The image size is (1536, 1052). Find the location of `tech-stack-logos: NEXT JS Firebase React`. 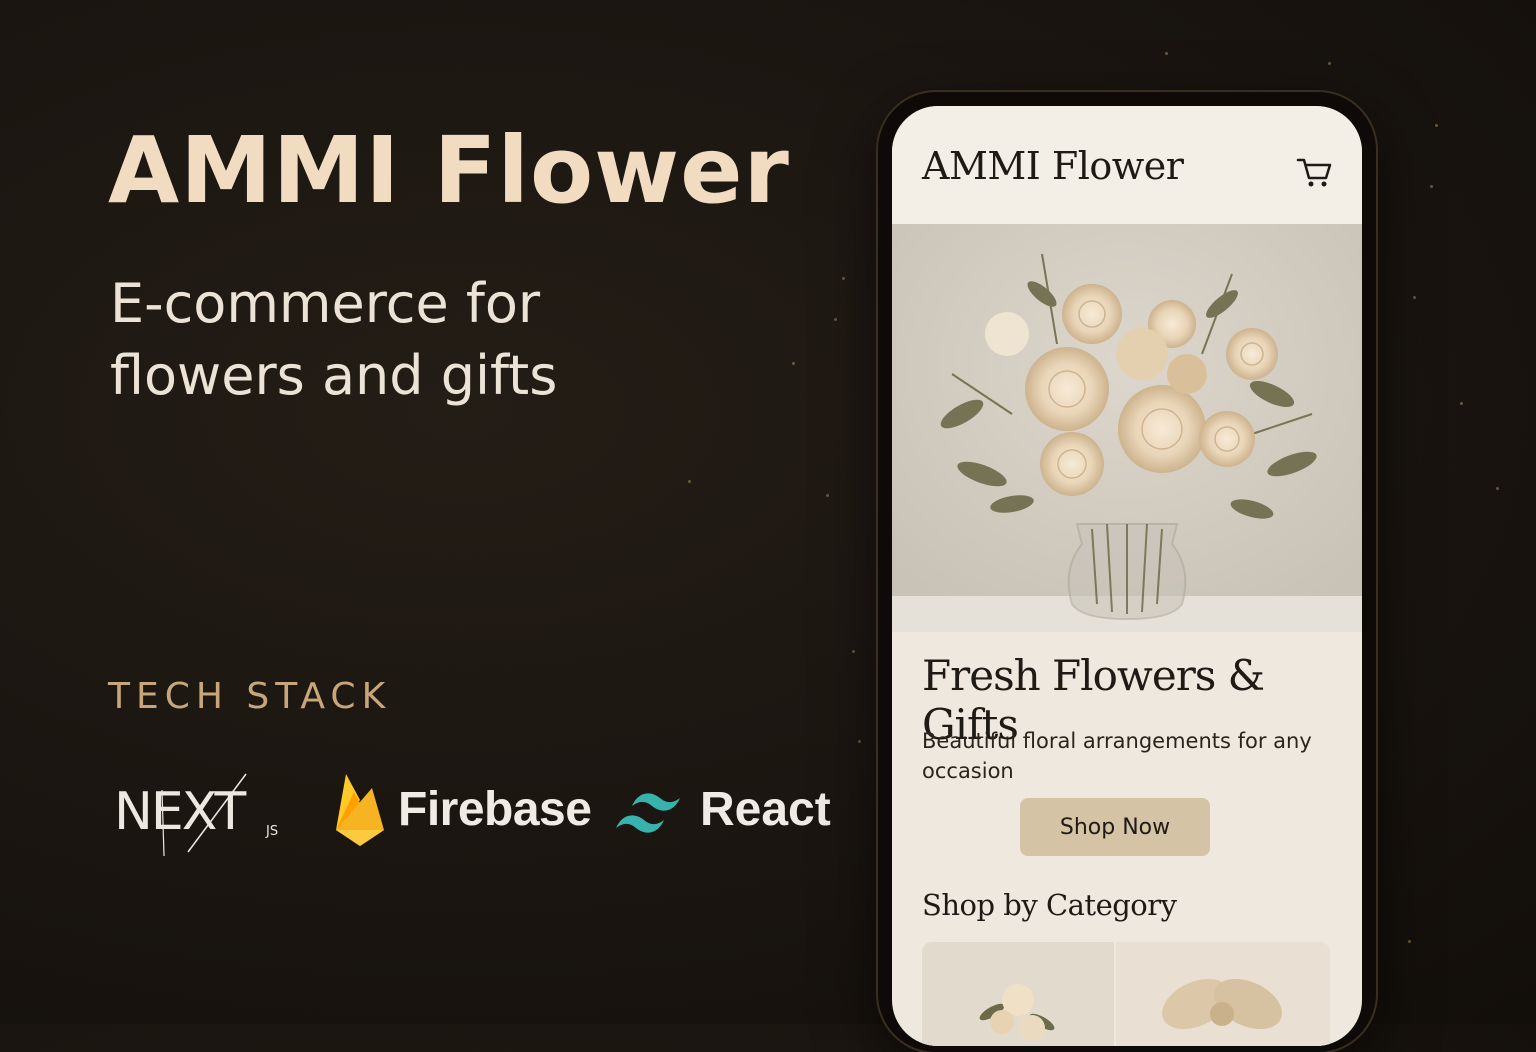

tech-stack-logos: NEXT JS Firebase React is located at coordinates (470, 811).